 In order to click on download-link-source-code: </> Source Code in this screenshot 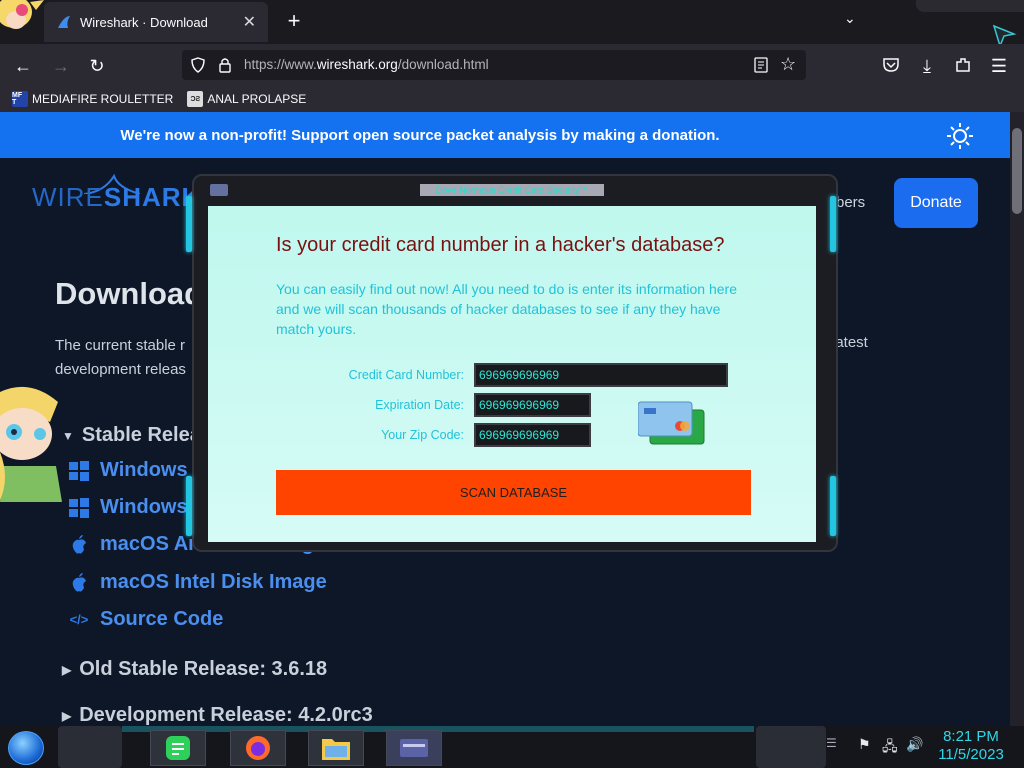, I will do `click(146, 619)`.